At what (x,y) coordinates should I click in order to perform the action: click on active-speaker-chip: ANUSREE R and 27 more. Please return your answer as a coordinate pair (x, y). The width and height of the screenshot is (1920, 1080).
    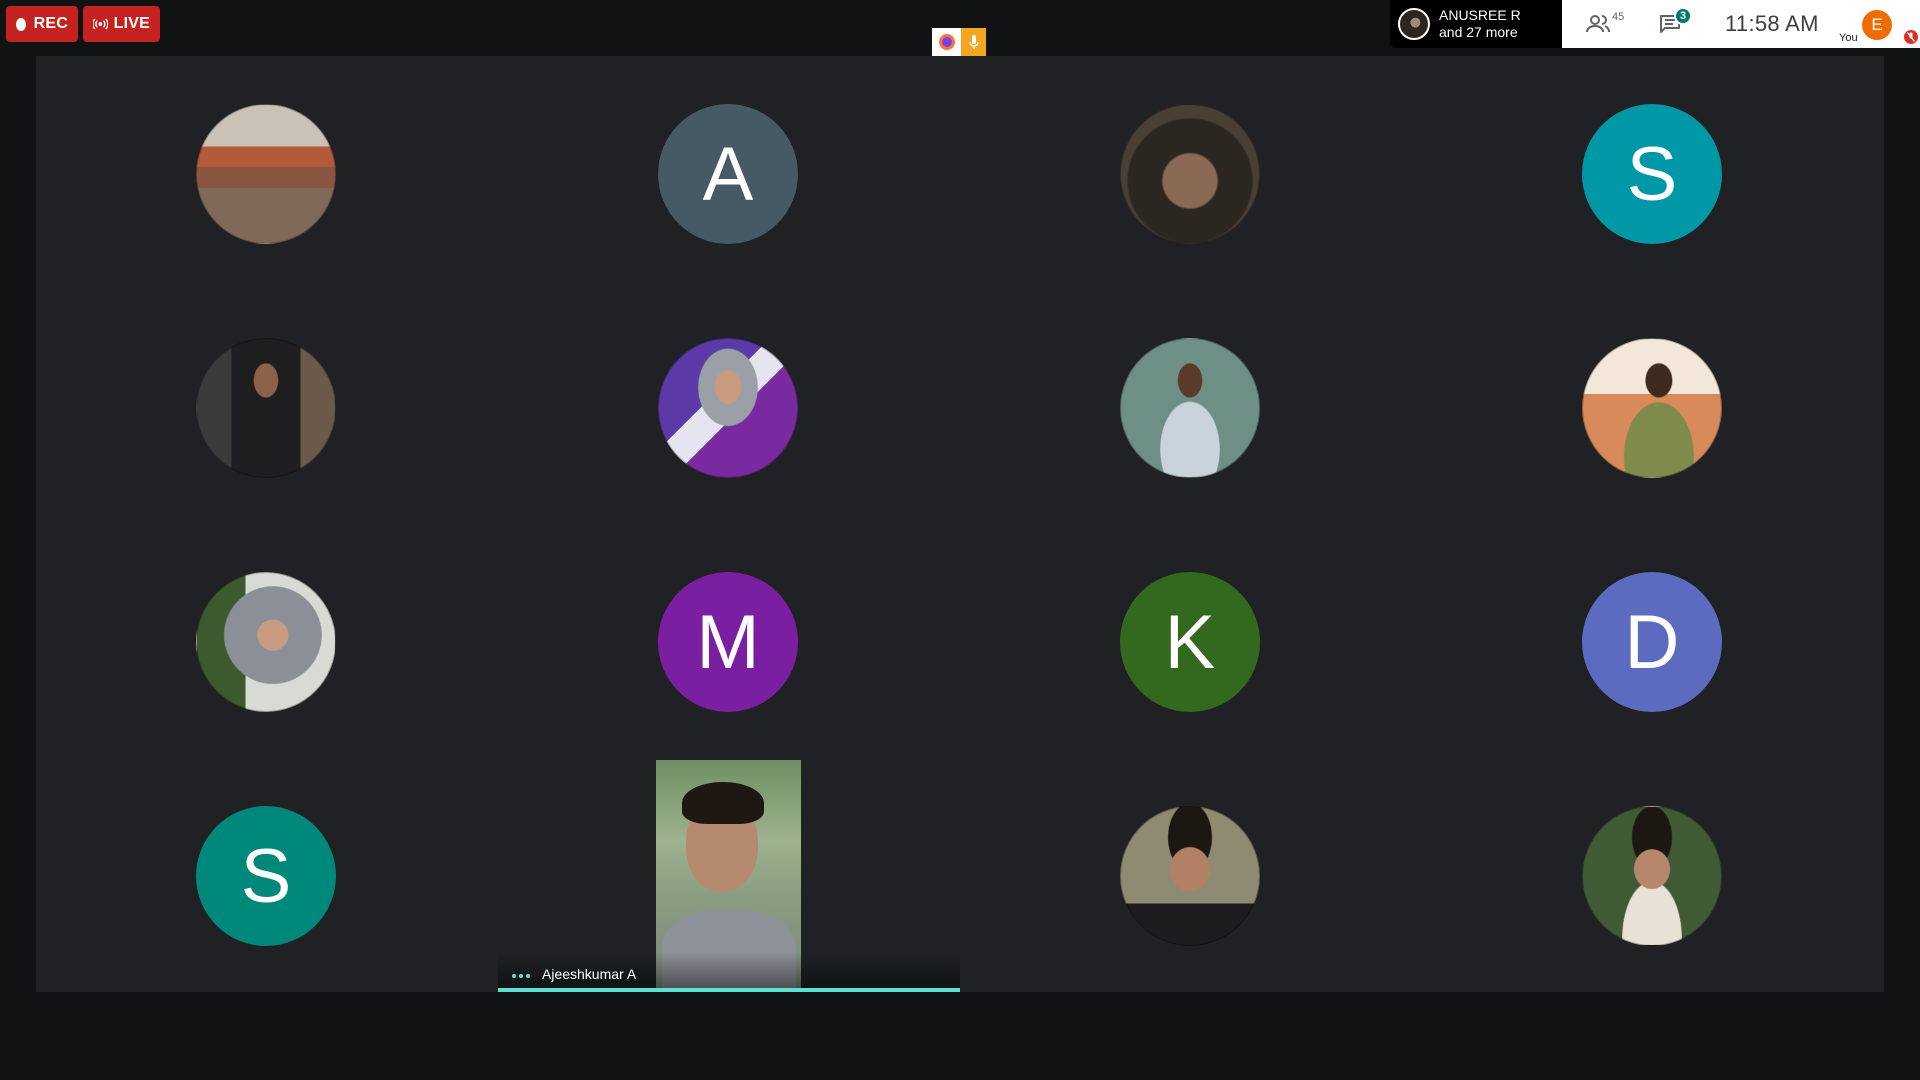
    Looking at the image, I should click on (1476, 24).